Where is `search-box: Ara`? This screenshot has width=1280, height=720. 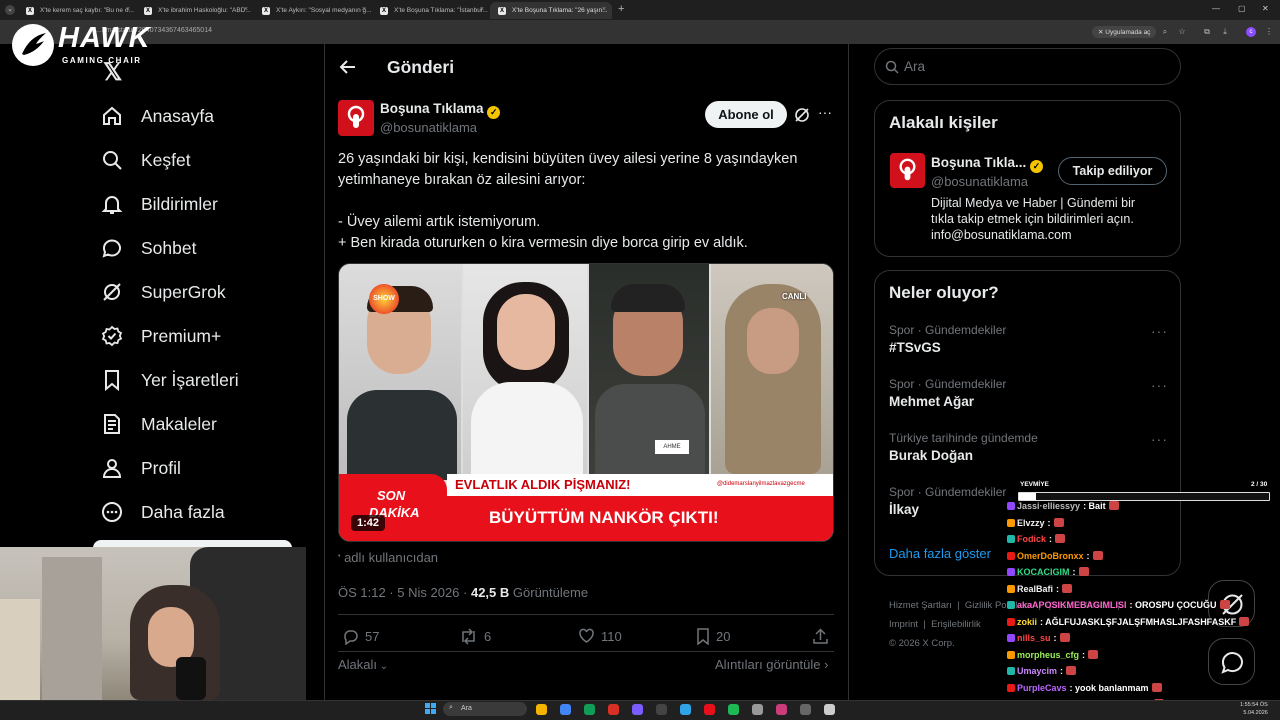 search-box: Ara is located at coordinates (1027, 66).